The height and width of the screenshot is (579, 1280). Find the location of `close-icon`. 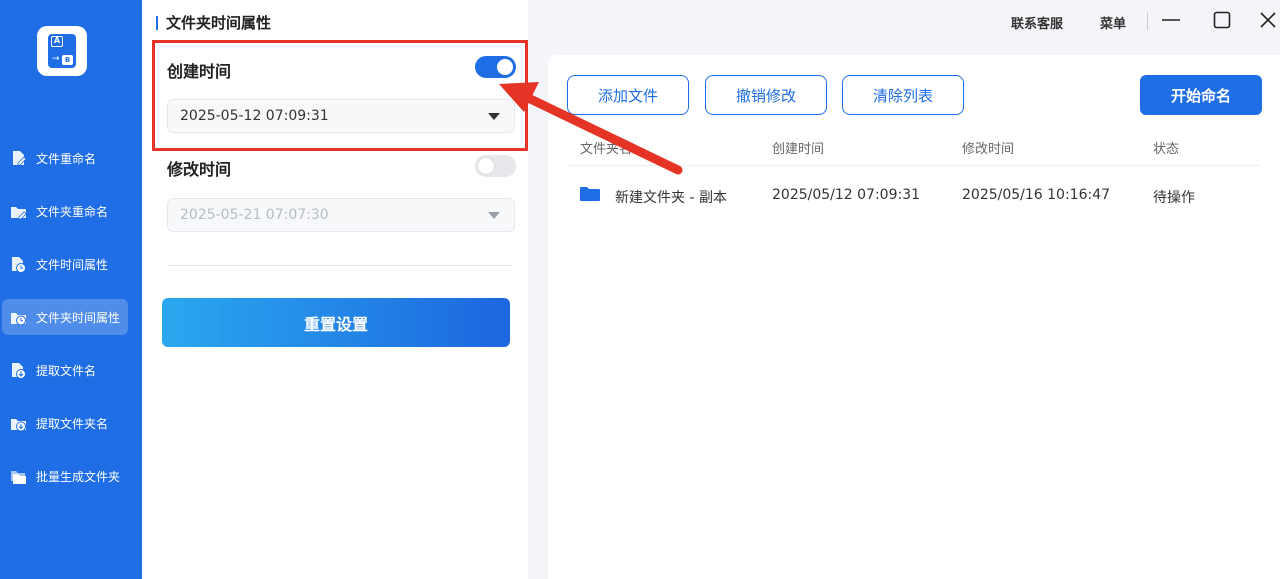

close-icon is located at coordinates (1268, 20).